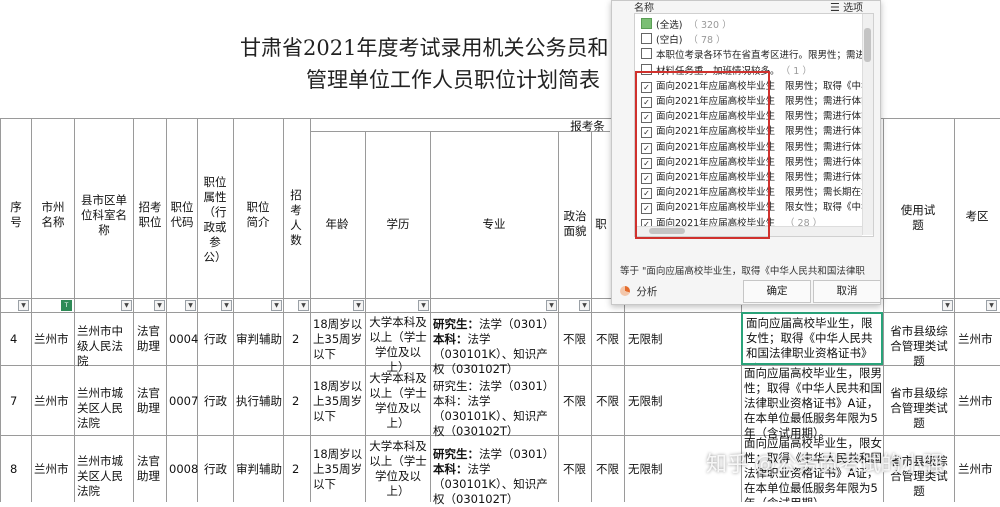  What do you see at coordinates (190, 305) in the screenshot?
I see `filter-button-code: ▼` at bounding box center [190, 305].